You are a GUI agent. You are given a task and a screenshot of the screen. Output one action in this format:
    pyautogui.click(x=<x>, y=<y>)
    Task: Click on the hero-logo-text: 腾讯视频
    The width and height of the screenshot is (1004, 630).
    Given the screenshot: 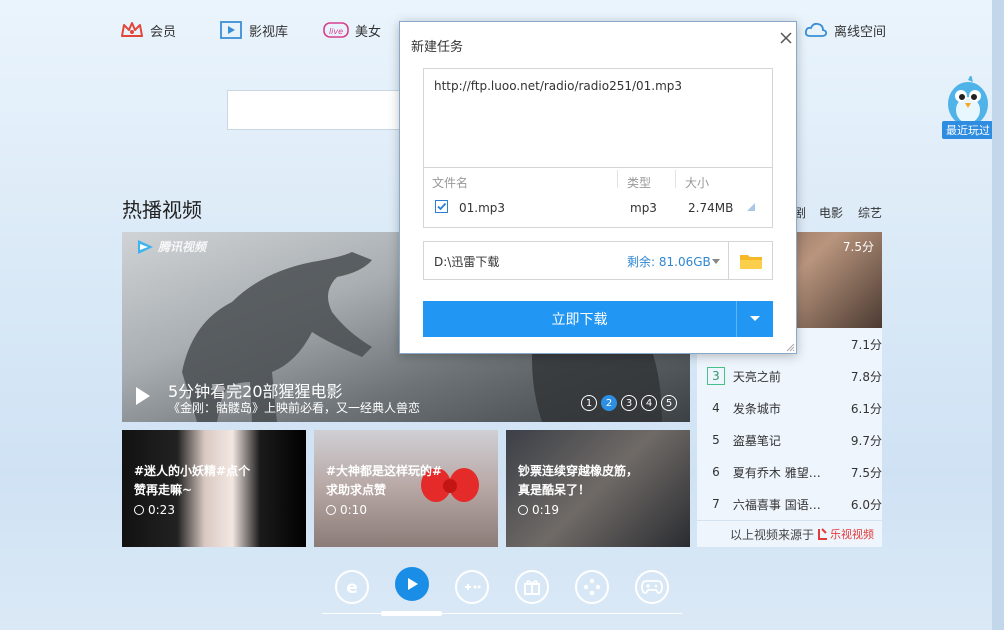 What is the action you would take?
    pyautogui.click(x=182, y=247)
    